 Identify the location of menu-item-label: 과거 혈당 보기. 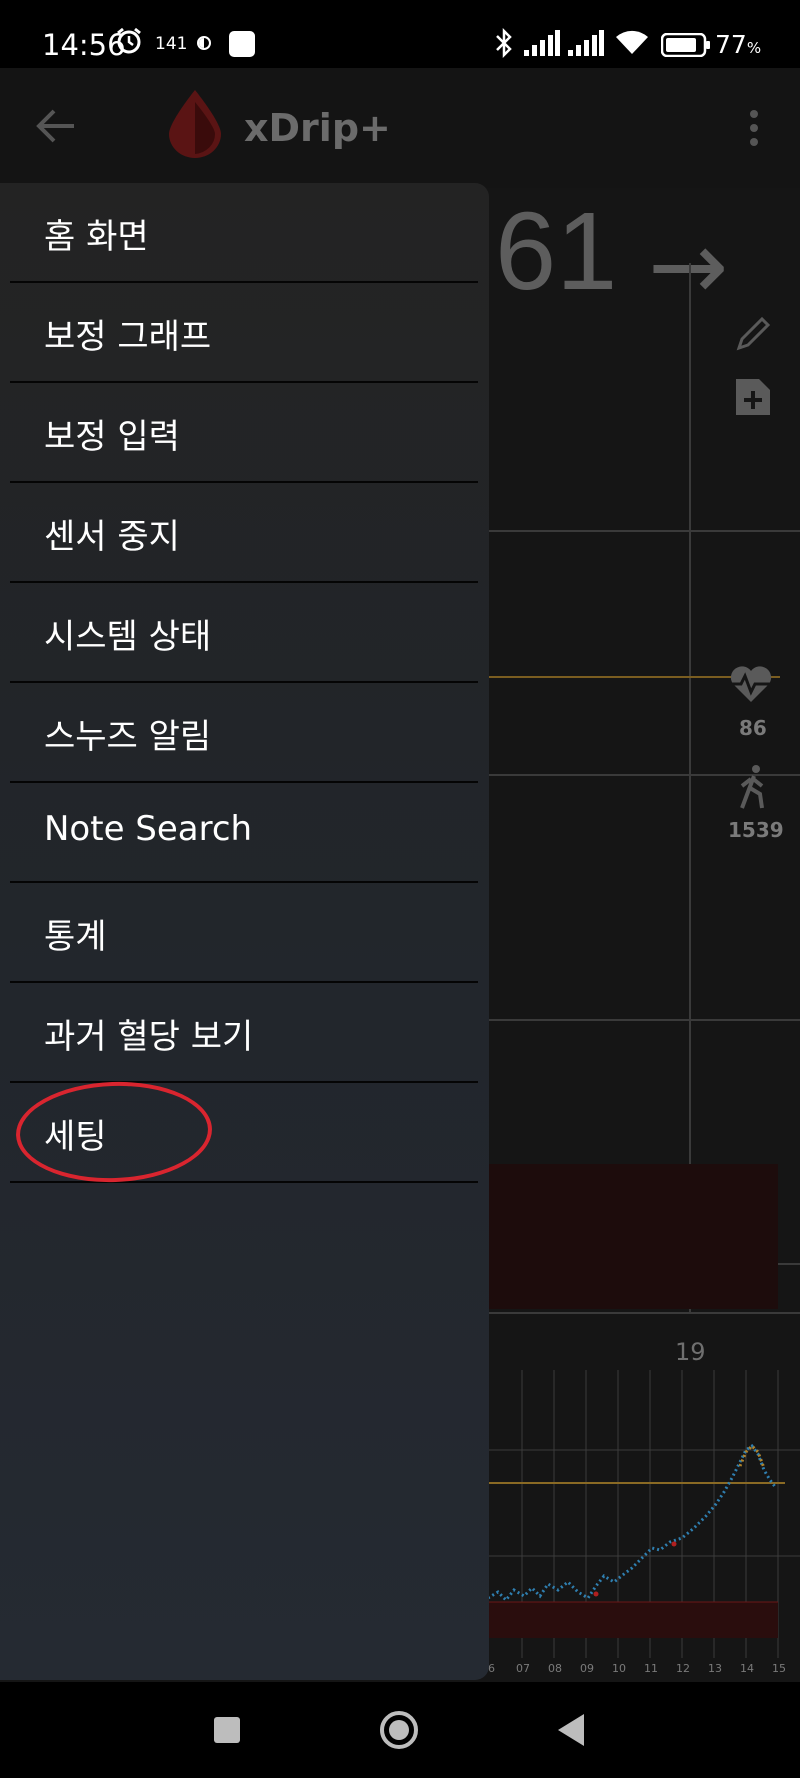
(149, 1037).